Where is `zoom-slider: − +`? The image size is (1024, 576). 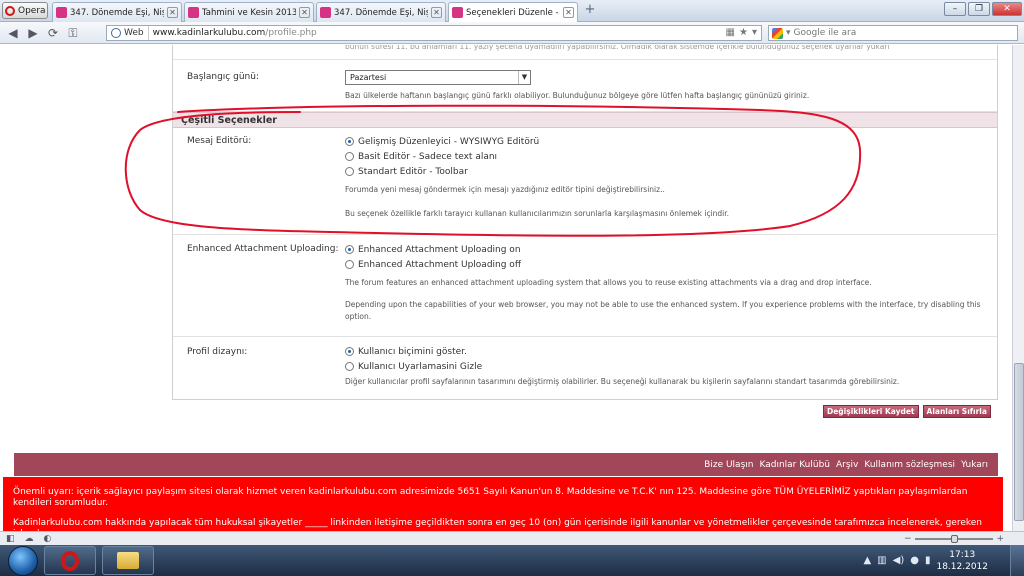 zoom-slider: − + is located at coordinates (954, 539).